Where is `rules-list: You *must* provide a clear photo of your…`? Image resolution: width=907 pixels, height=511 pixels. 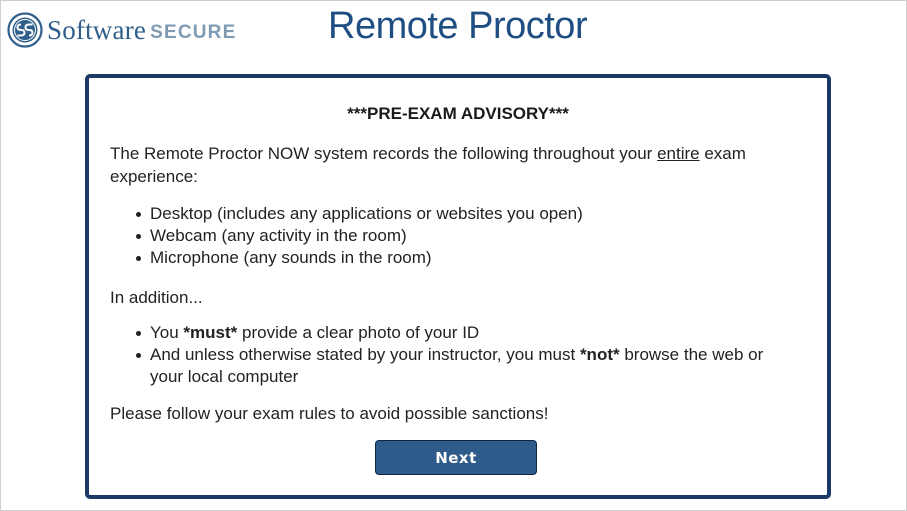 rules-list: You *must* provide a clear photo of your… is located at coordinates (450, 355).